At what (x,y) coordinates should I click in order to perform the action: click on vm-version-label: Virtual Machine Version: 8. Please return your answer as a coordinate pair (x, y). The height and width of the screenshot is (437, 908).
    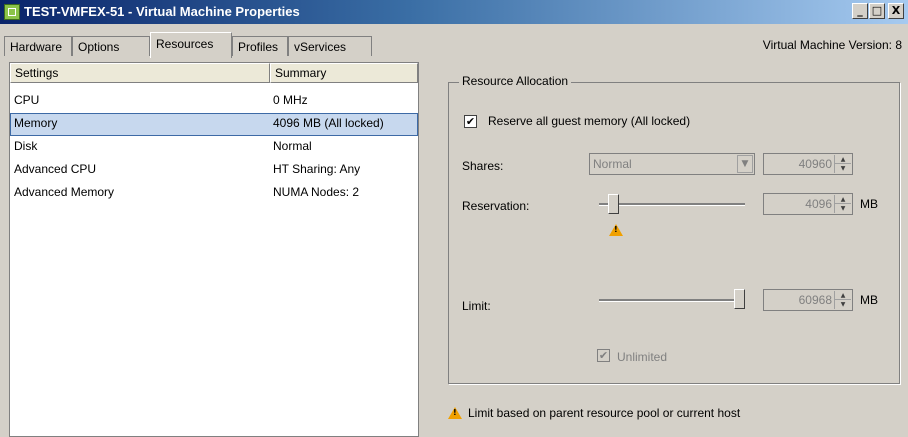
    Looking at the image, I should click on (832, 45).